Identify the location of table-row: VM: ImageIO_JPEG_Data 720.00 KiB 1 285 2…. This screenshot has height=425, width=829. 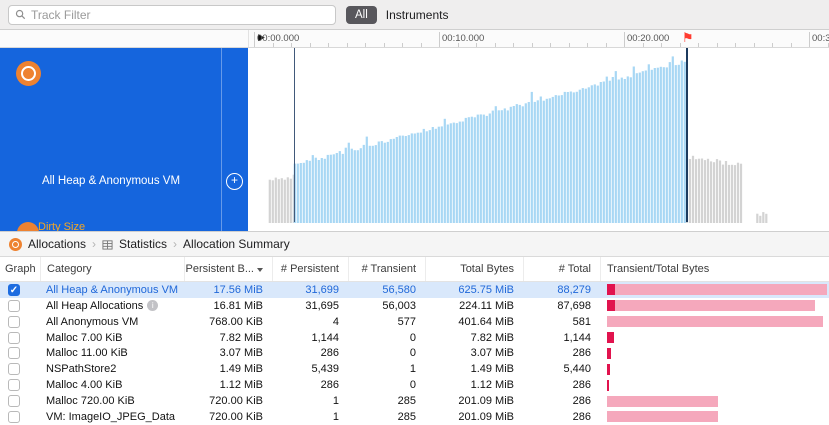
(414, 417).